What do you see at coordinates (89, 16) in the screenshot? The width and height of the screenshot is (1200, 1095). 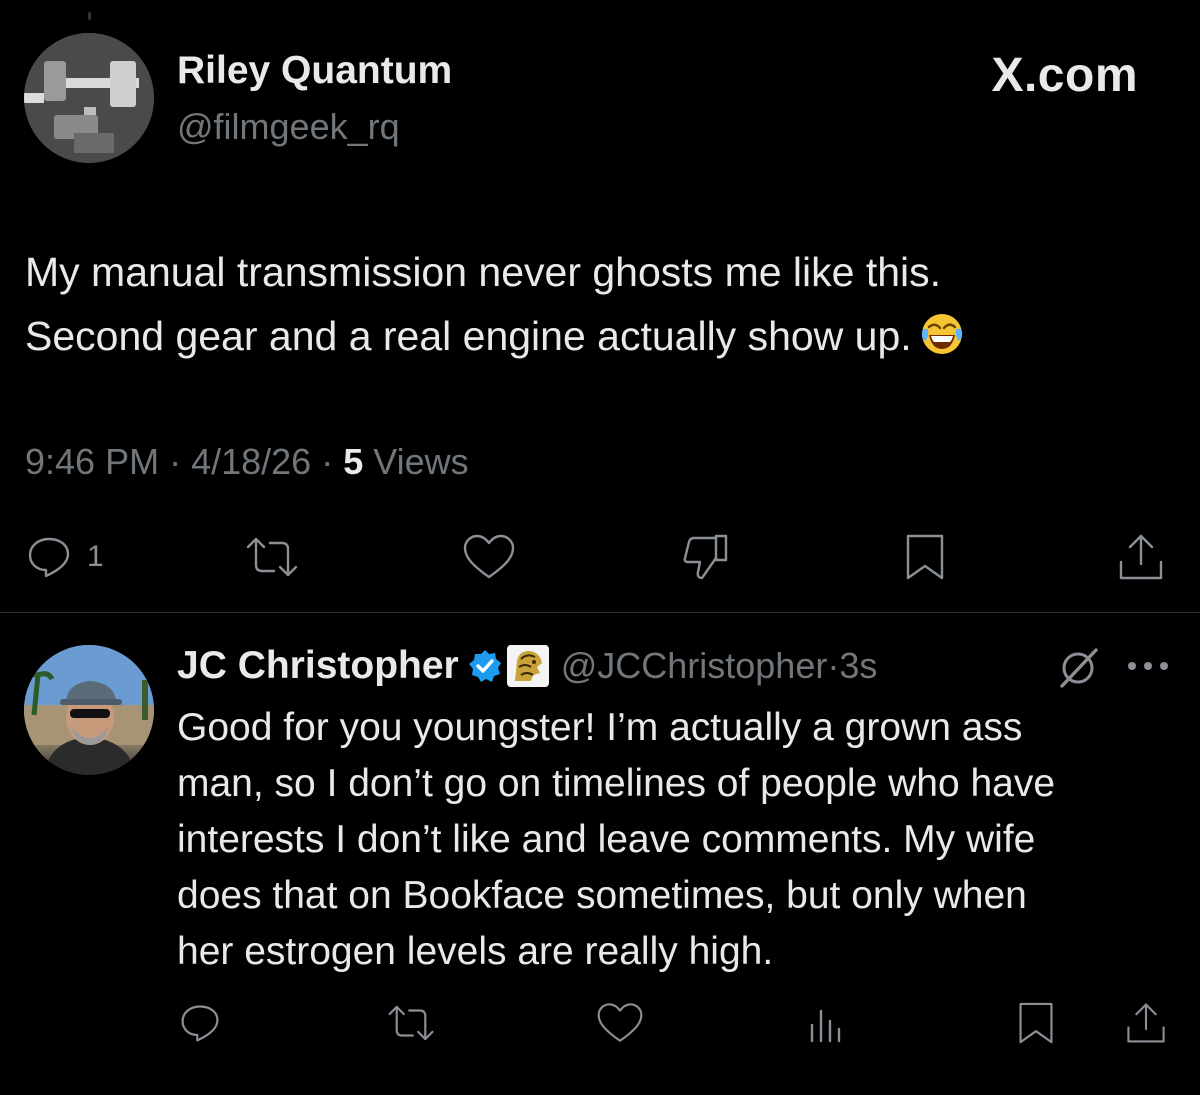 I see `status-dot` at bounding box center [89, 16].